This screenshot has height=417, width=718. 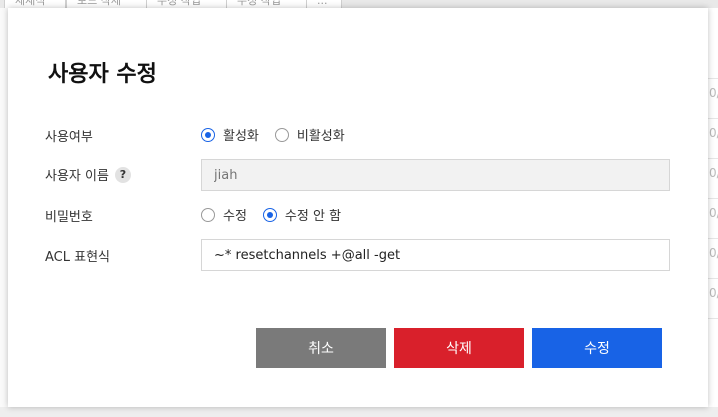 I want to click on acl-expression-field, so click(x=435, y=255).